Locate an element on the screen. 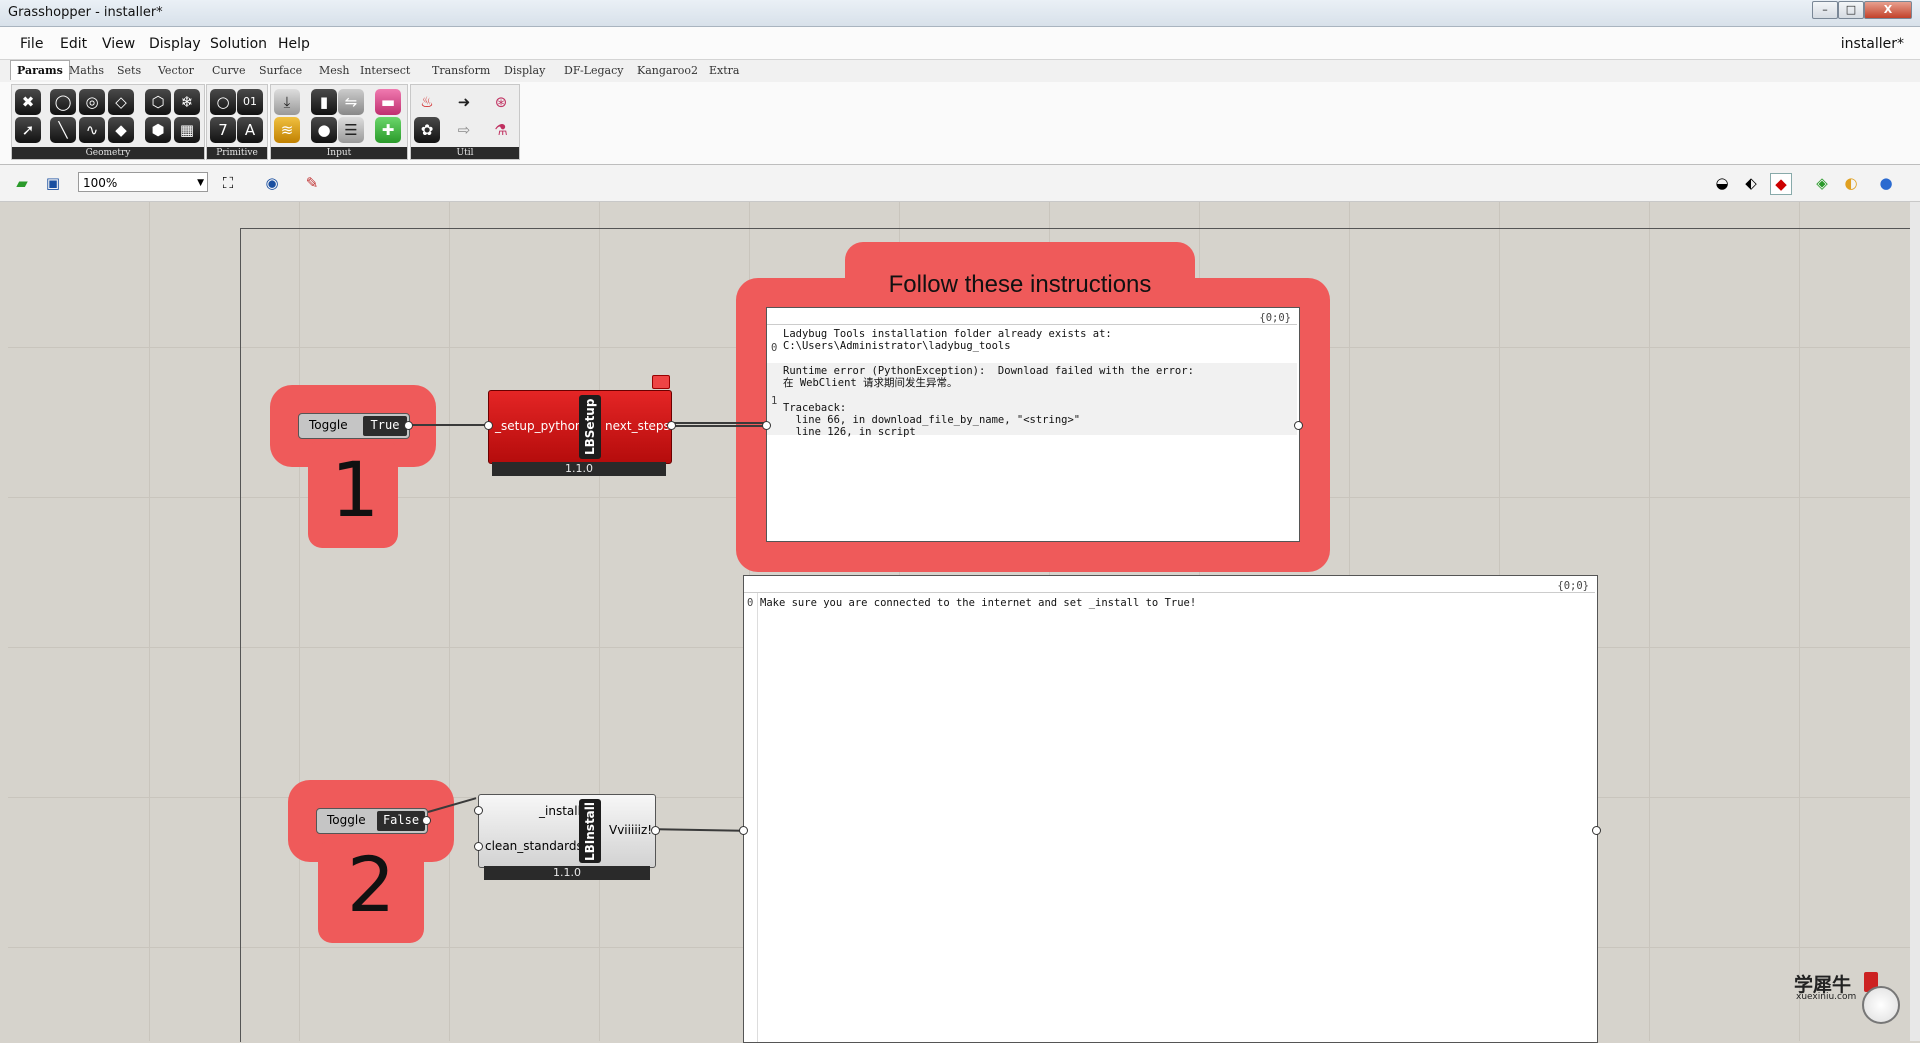  tab-display: Display is located at coordinates (524, 70).